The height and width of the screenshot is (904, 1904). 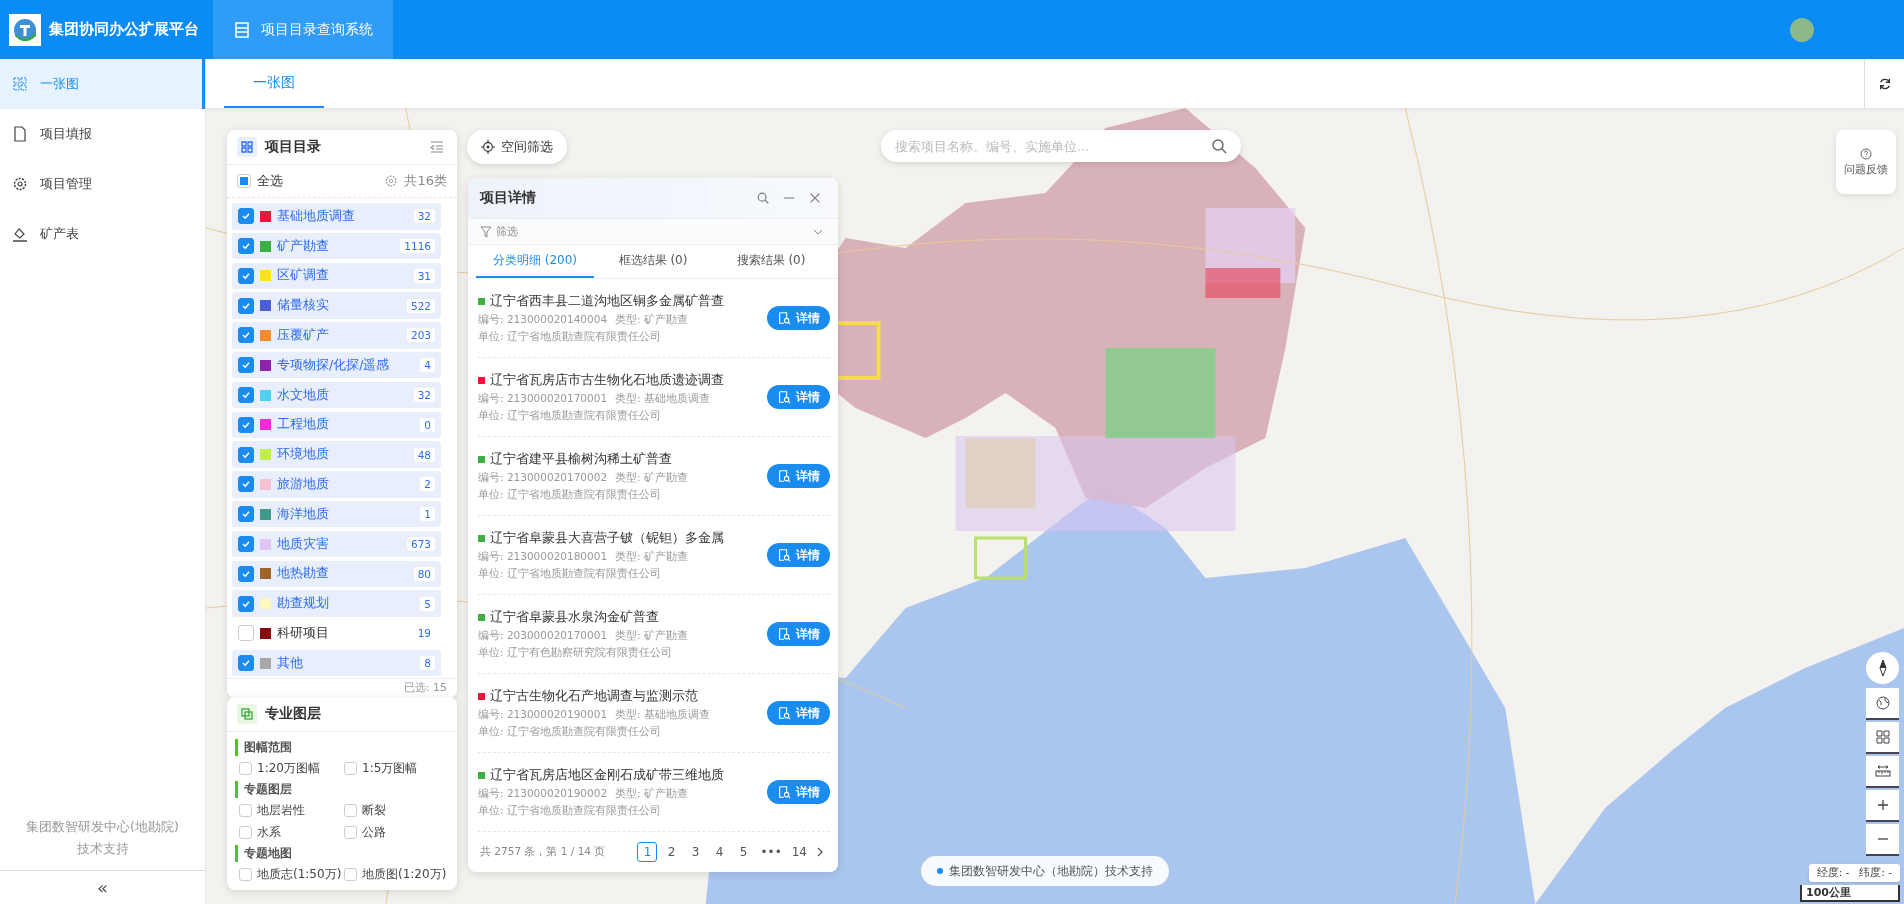 I want to click on collapse-button: «, so click(x=102, y=887).